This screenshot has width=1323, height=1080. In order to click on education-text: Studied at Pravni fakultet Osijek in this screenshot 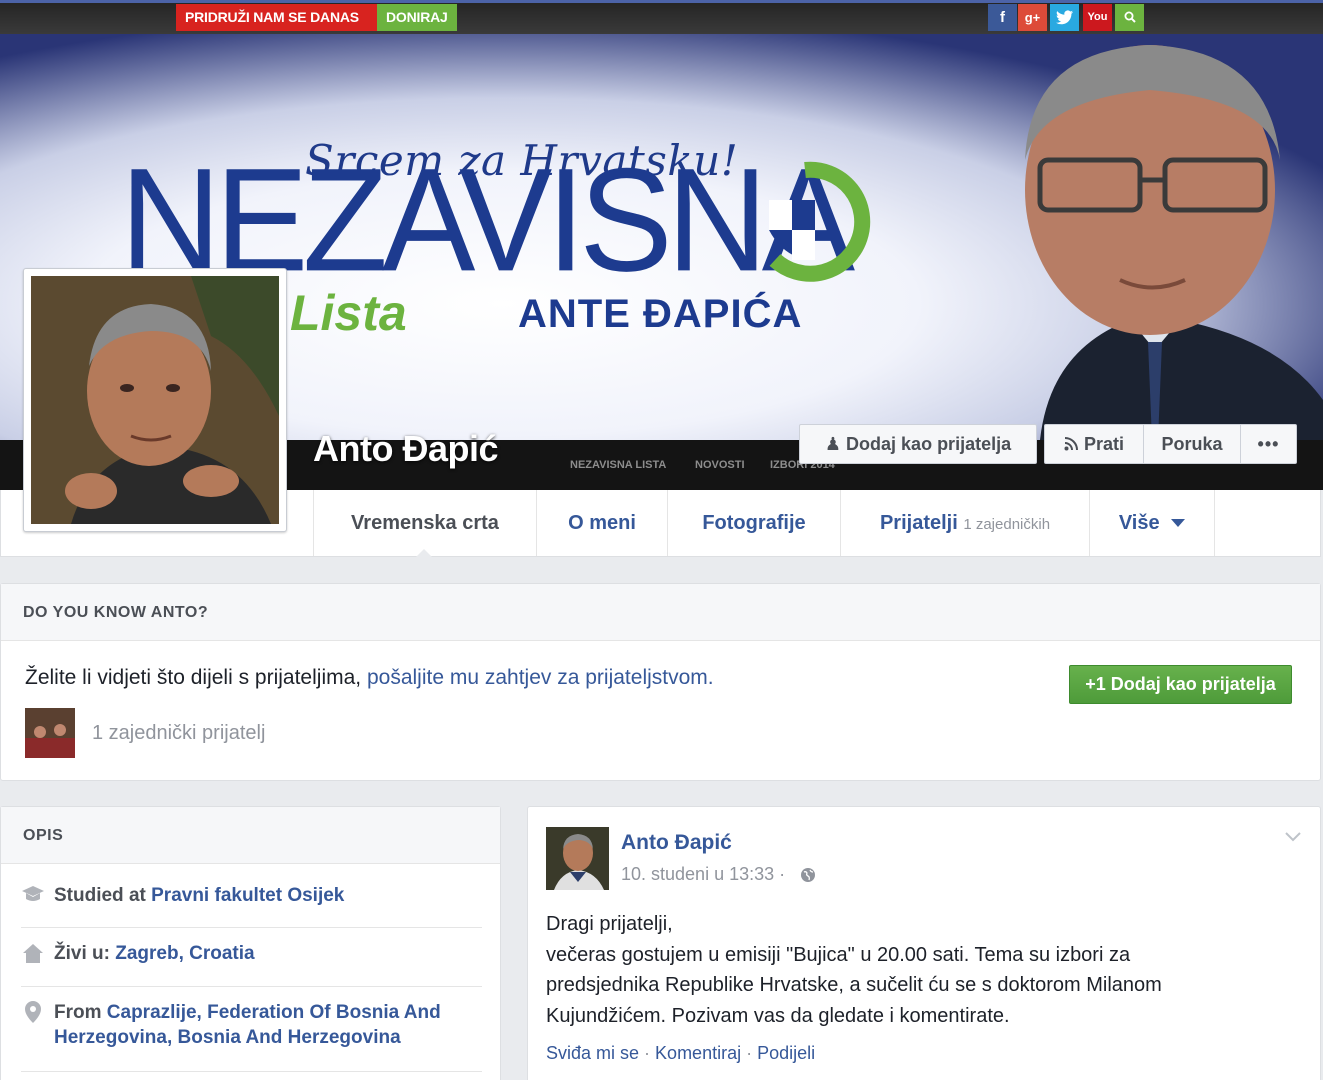, I will do `click(199, 895)`.